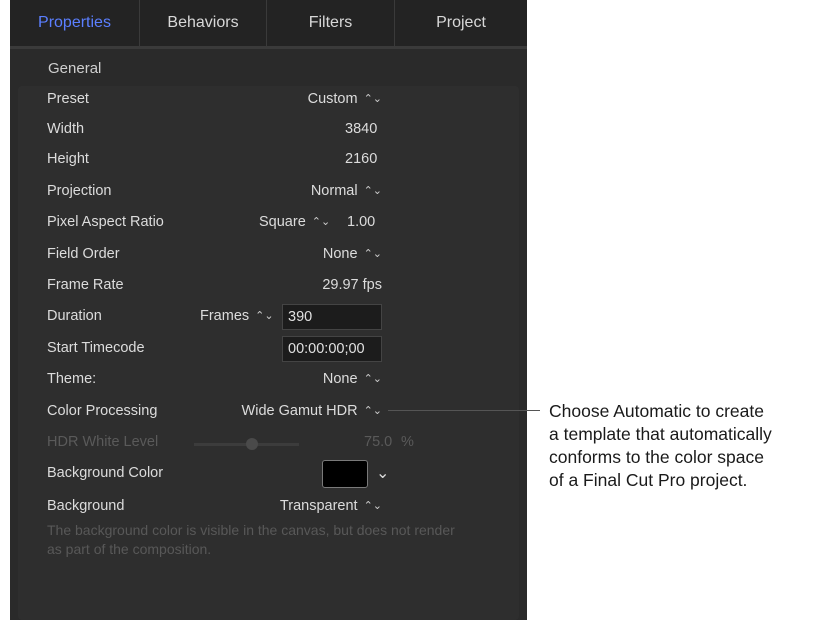 The width and height of the screenshot is (816, 620). I want to click on duration-unit-popup: Frames ⌃⌄, so click(237, 316).